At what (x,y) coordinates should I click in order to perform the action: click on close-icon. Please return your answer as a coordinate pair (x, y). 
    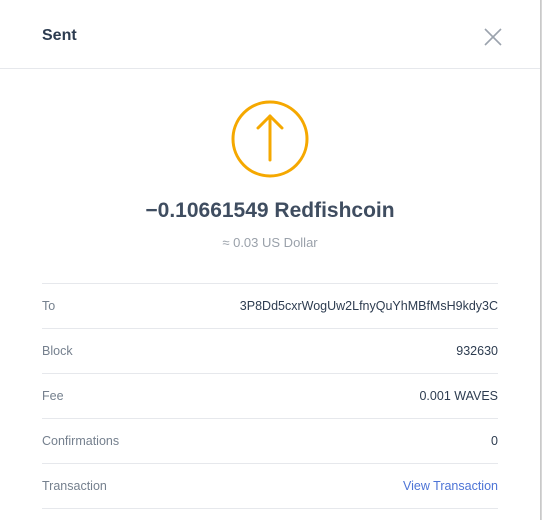
    Looking at the image, I should click on (493, 37).